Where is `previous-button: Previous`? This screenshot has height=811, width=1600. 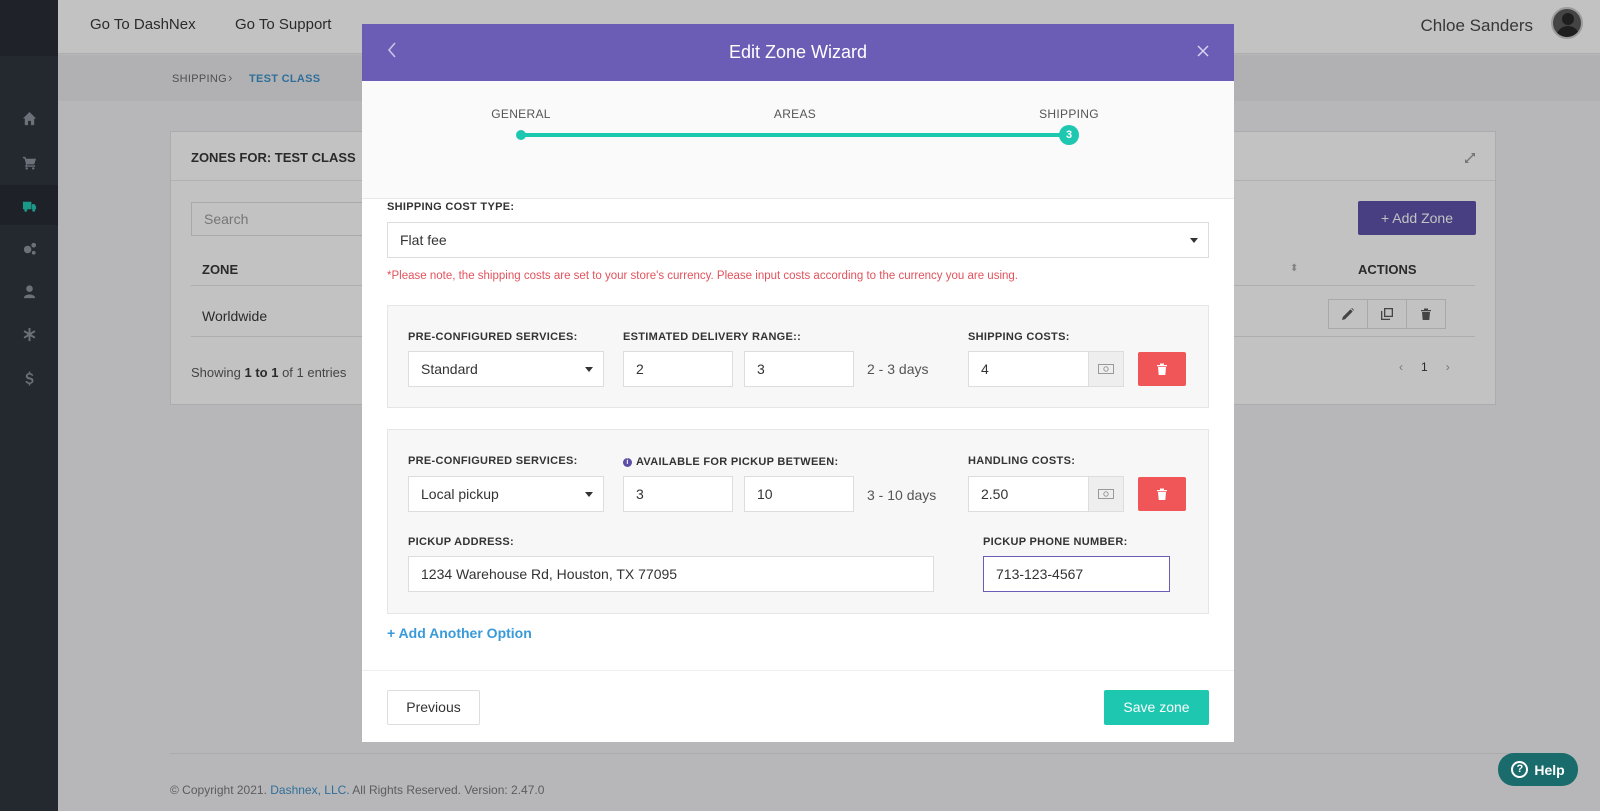 previous-button: Previous is located at coordinates (433, 707).